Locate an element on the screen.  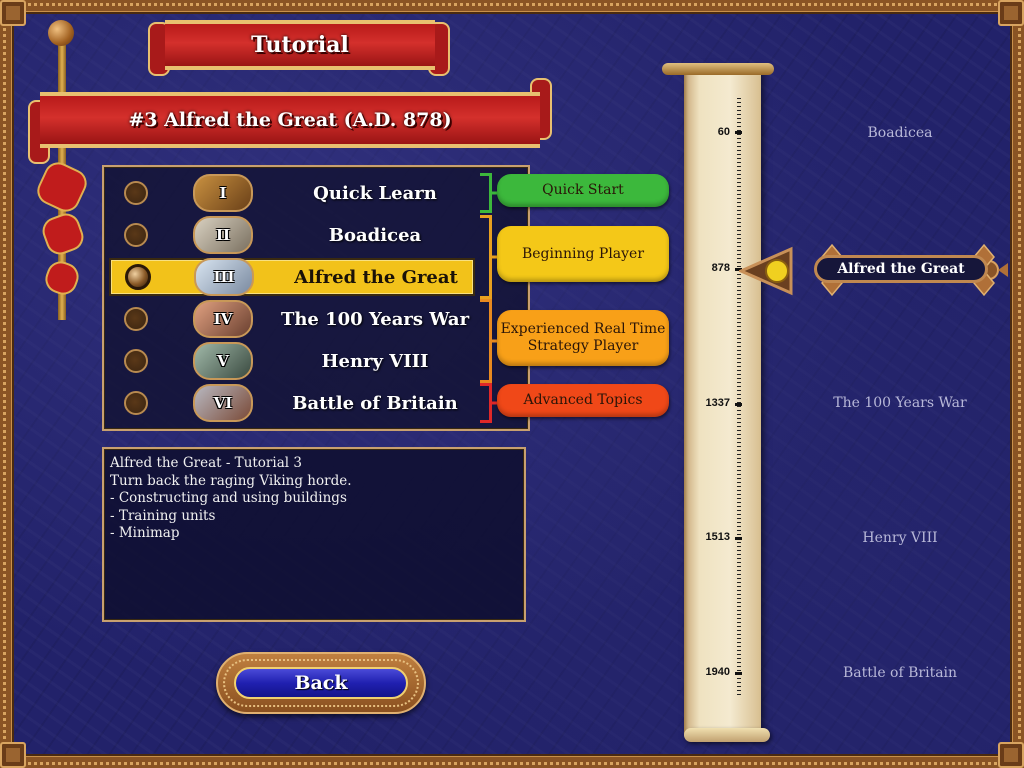
description-title: Alfred the Great - Tutorial 3 is located at coordinates (206, 463).